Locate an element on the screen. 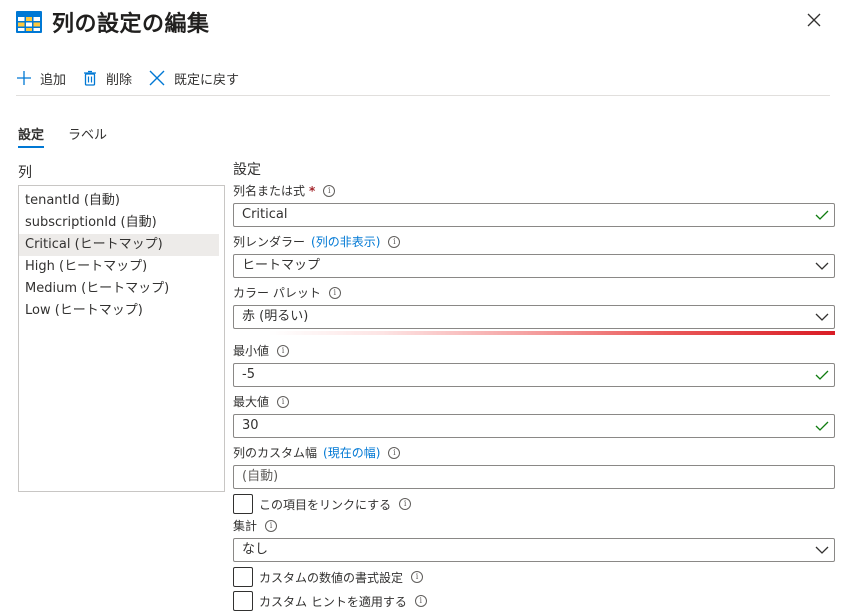 The image size is (846, 612). custom-hint-label: カスタム ヒントを適用する is located at coordinates (333, 601).